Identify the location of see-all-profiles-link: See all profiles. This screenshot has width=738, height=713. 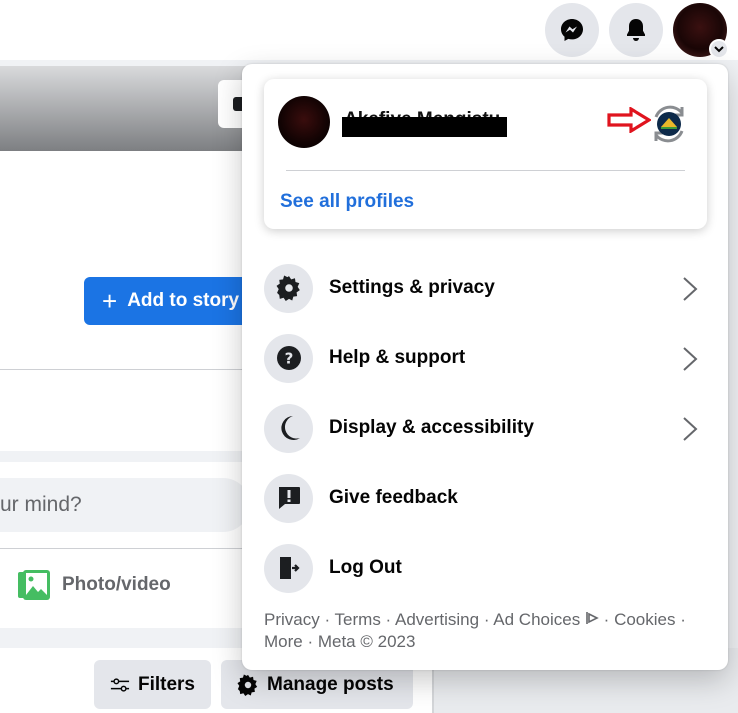
(347, 202).